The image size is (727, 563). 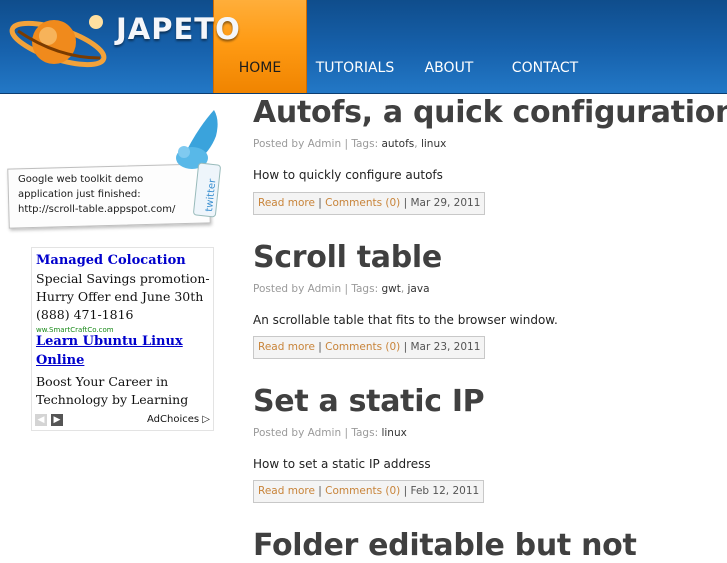 I want to click on post-excerpt: How to set a static IP address, so click(x=342, y=464).